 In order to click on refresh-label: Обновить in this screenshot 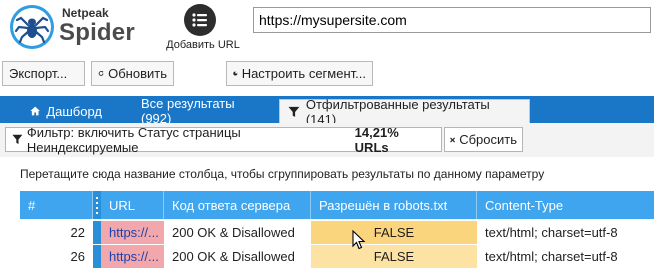, I will do `click(137, 73)`.